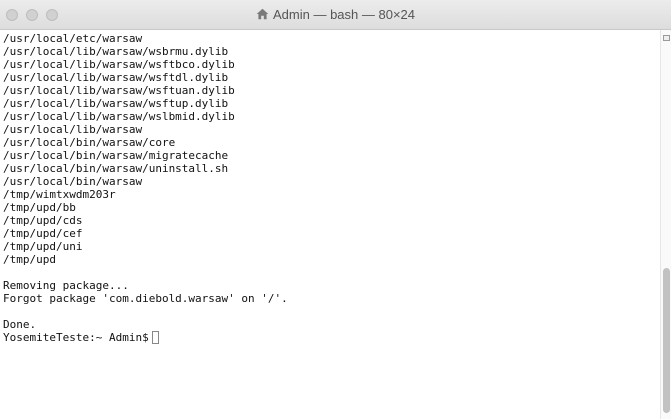 This screenshot has height=419, width=671. I want to click on text-cursor, so click(155, 337).